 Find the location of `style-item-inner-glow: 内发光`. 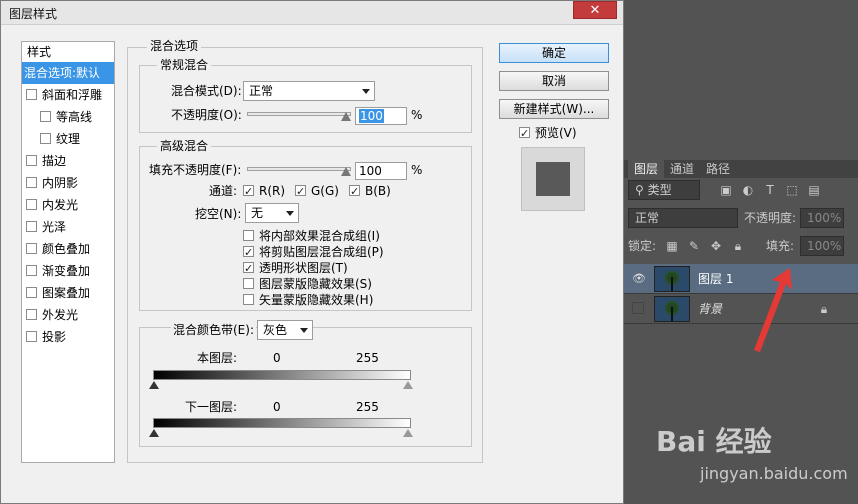

style-item-inner-glow: 内发光 is located at coordinates (68, 205).